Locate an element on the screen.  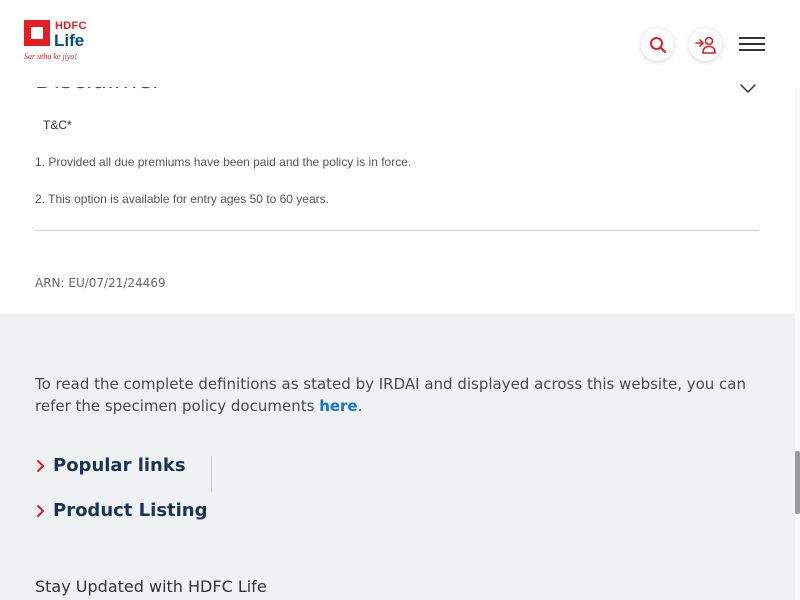
tnc-label: T&C* is located at coordinates (57, 125).